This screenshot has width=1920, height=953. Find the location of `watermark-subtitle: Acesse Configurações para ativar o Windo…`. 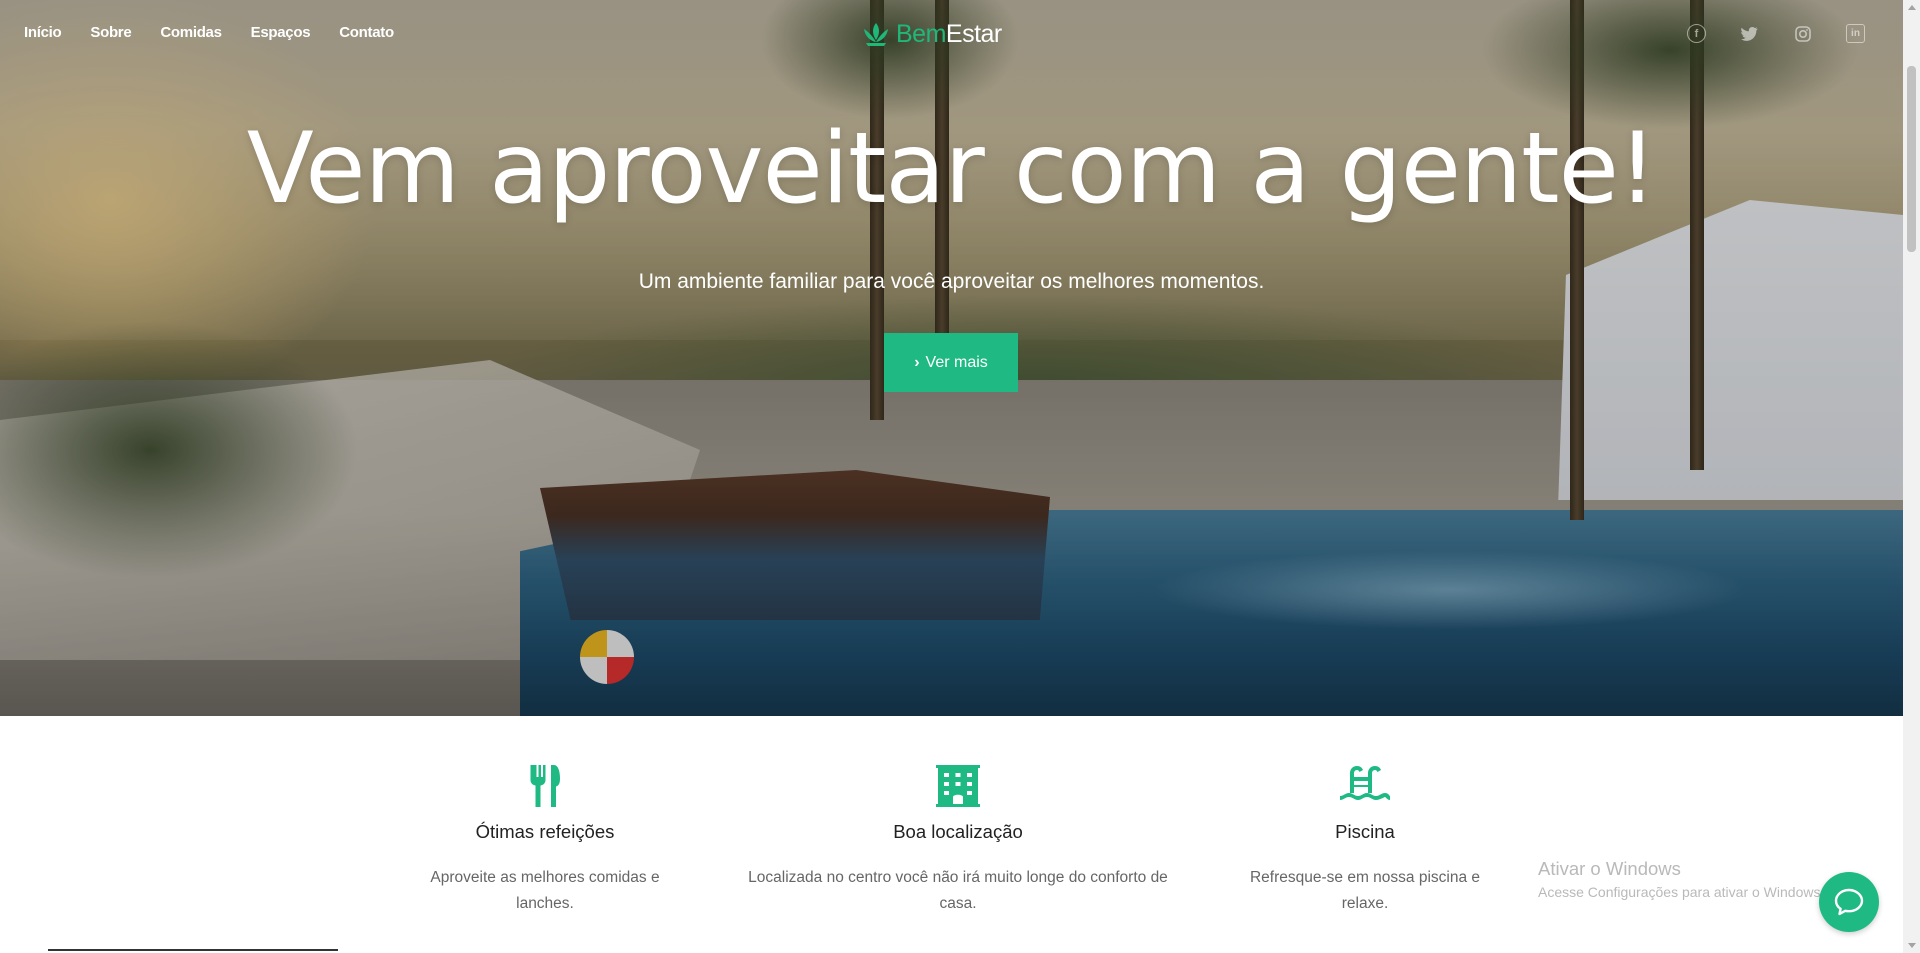

watermark-subtitle: Acesse Configurações para ativar o Windo… is located at coordinates (1681, 892).